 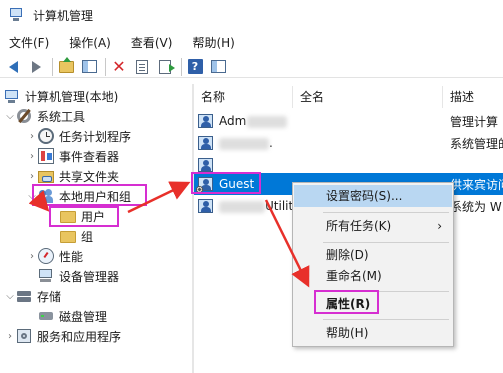 I want to click on tree-label: 磁盘管理, so click(x=83, y=316).